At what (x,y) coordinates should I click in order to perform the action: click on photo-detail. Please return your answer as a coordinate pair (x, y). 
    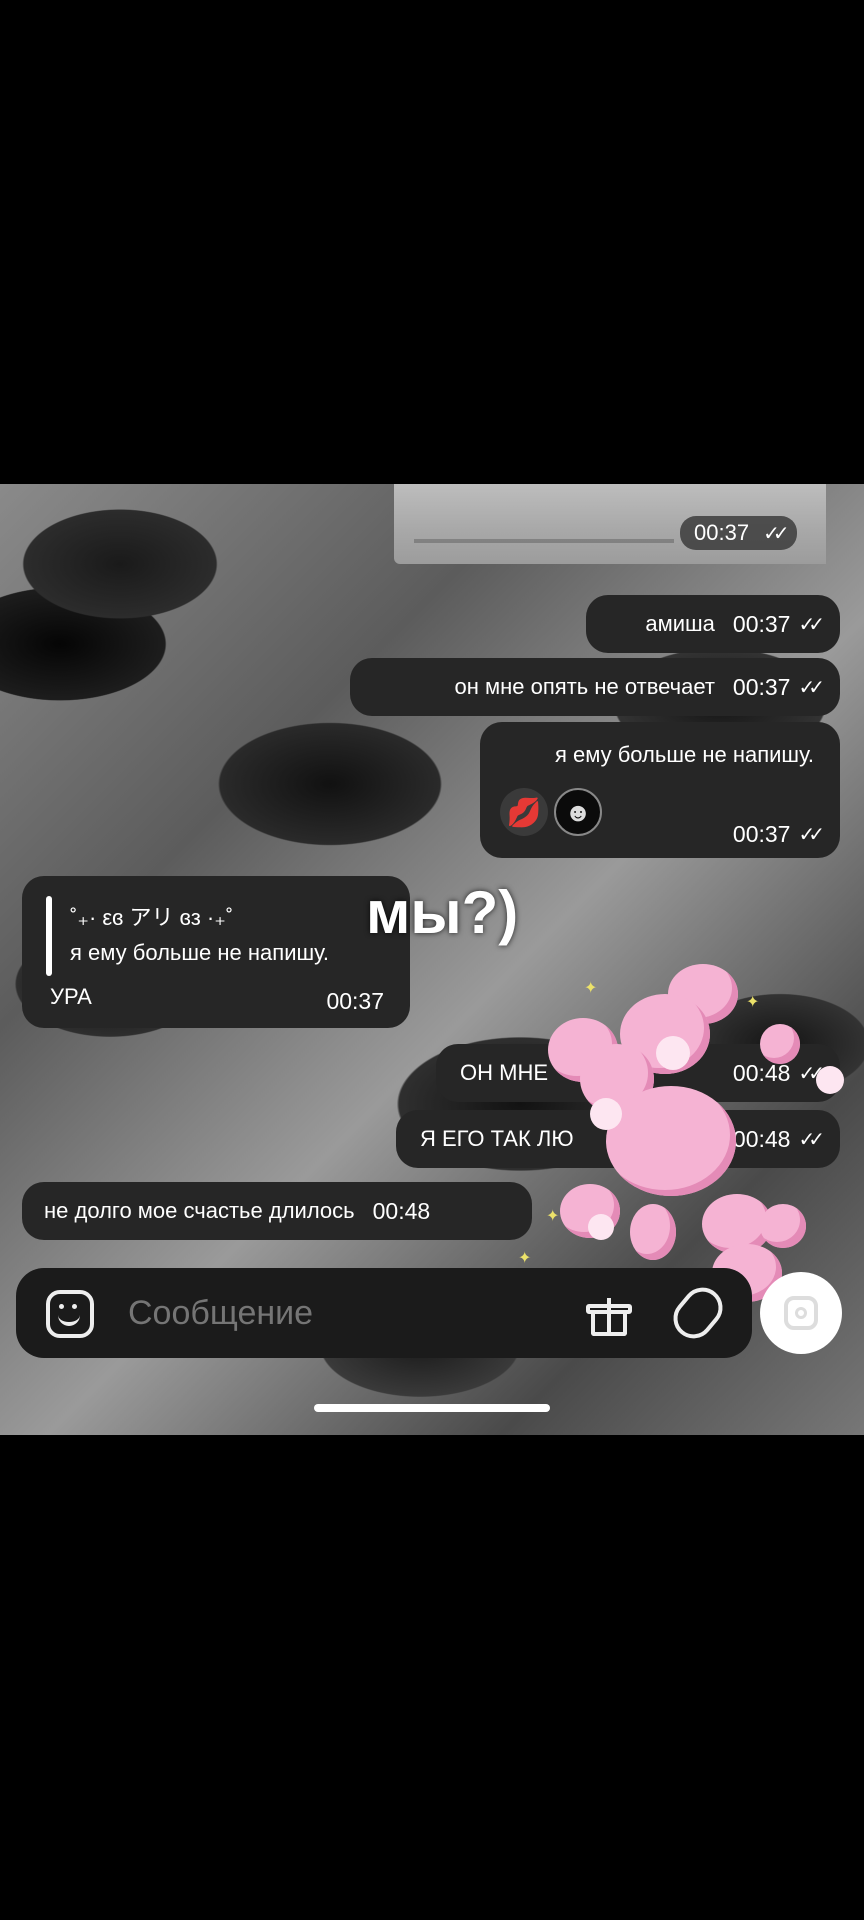
    Looking at the image, I should click on (544, 541).